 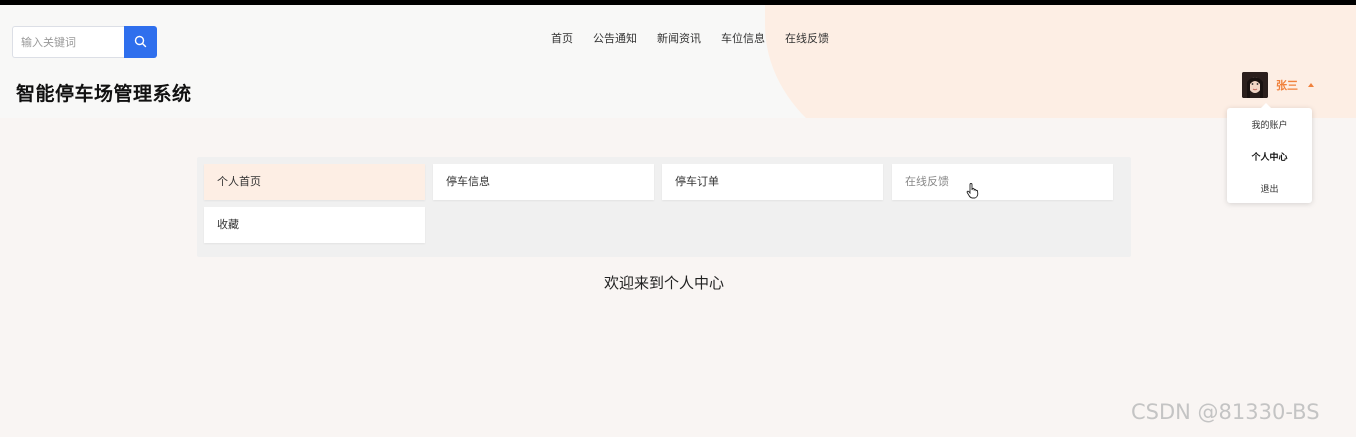 What do you see at coordinates (1266, 105) in the screenshot?
I see `dropdown-arrow` at bounding box center [1266, 105].